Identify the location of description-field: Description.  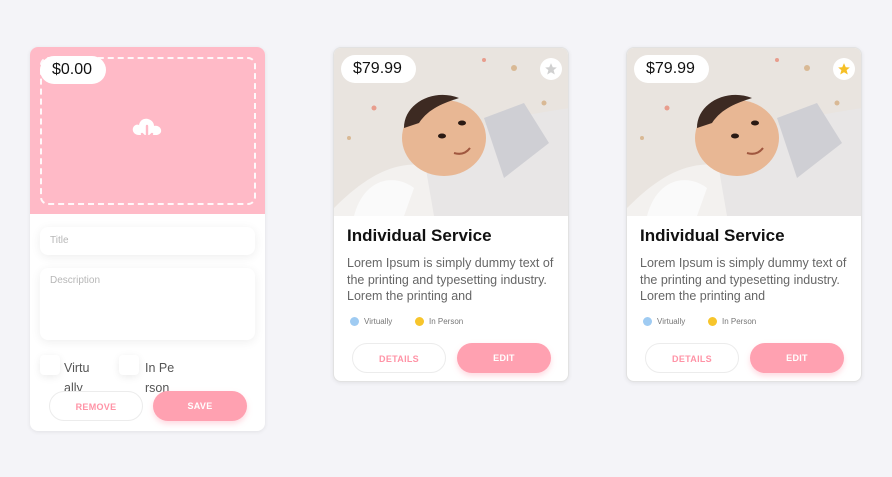
(147, 304).